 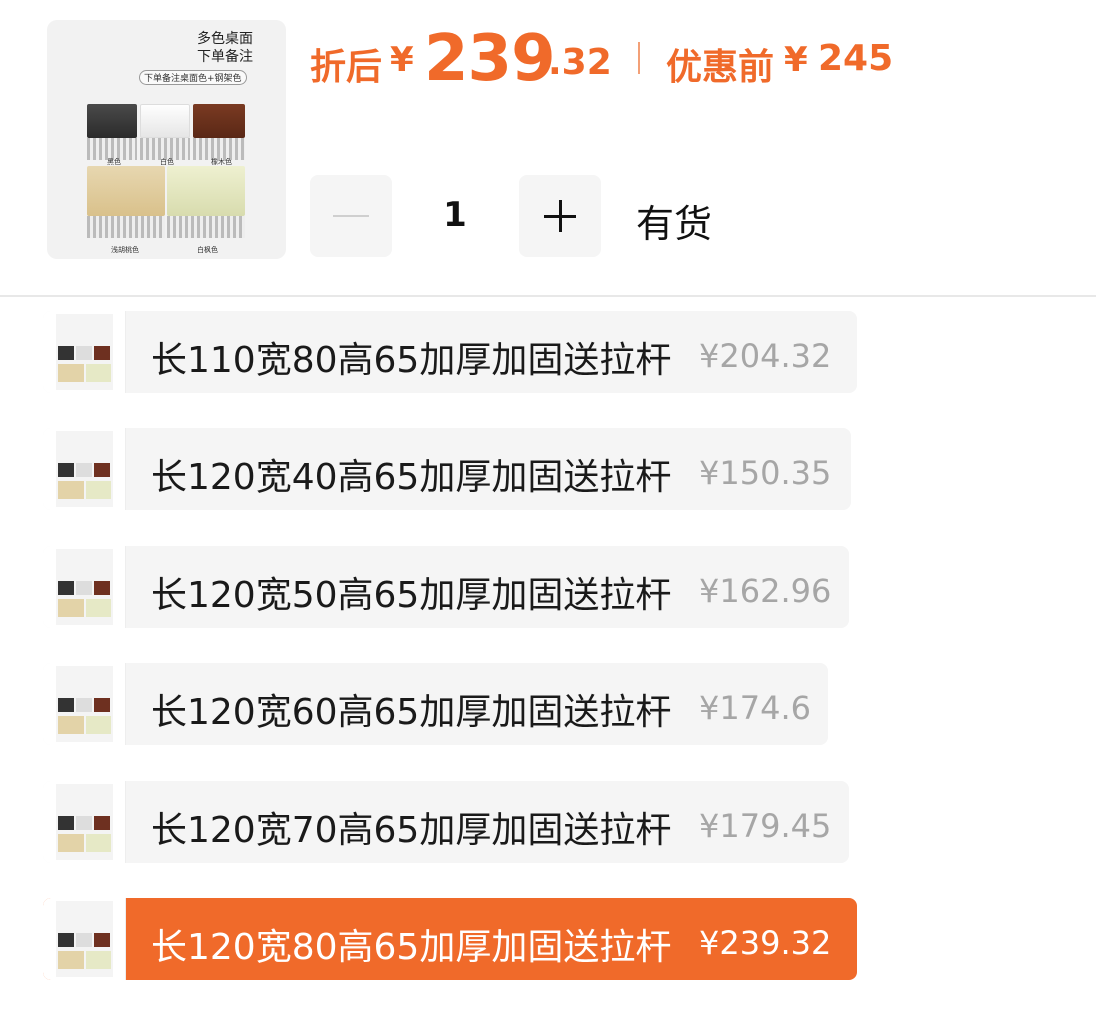 I want to click on quantity-decrease-button, so click(x=351, y=216).